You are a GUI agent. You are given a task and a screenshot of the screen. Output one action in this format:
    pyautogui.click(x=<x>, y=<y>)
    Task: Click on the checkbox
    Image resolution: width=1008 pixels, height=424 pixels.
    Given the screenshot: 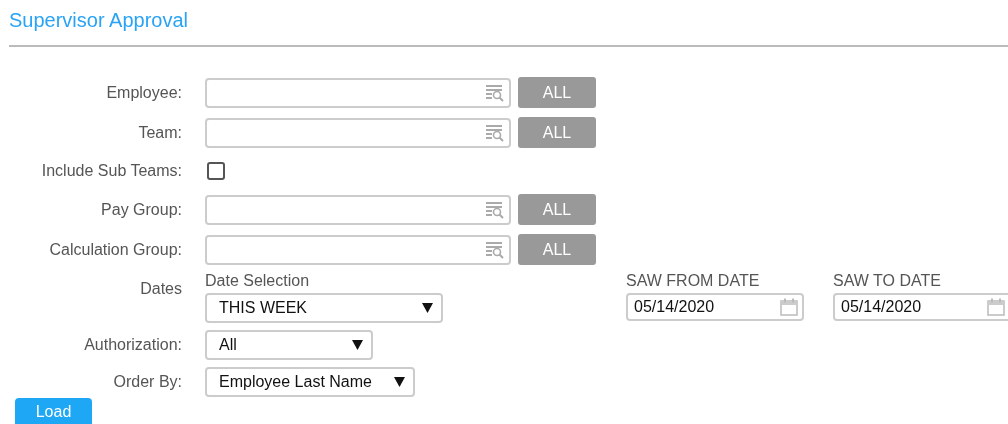 What is the action you would take?
    pyautogui.click(x=216, y=171)
    